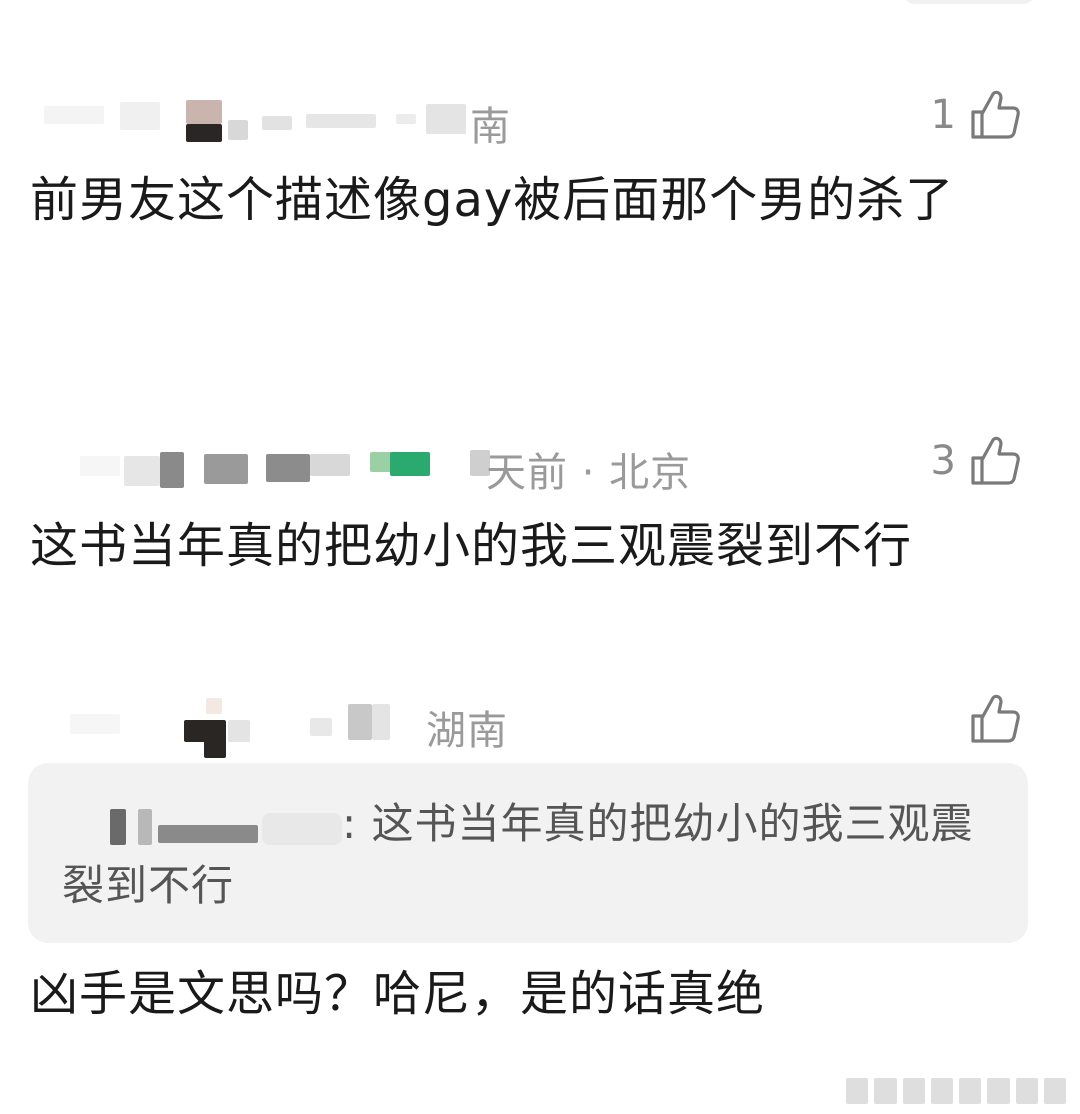 The image size is (1080, 1114). What do you see at coordinates (446, 119) in the screenshot?
I see `location-redacted` at bounding box center [446, 119].